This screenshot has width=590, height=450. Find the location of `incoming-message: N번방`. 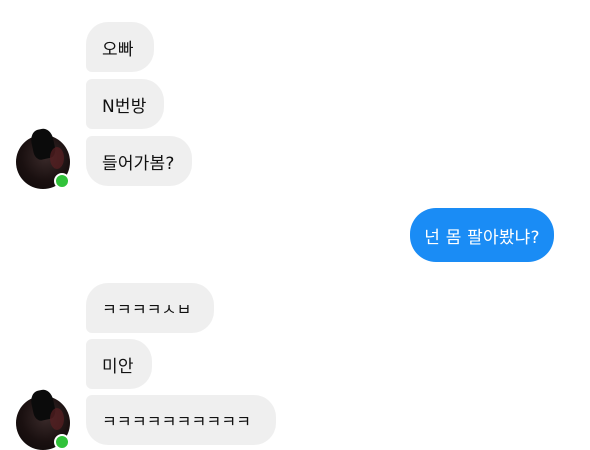

incoming-message: N번방 is located at coordinates (125, 104).